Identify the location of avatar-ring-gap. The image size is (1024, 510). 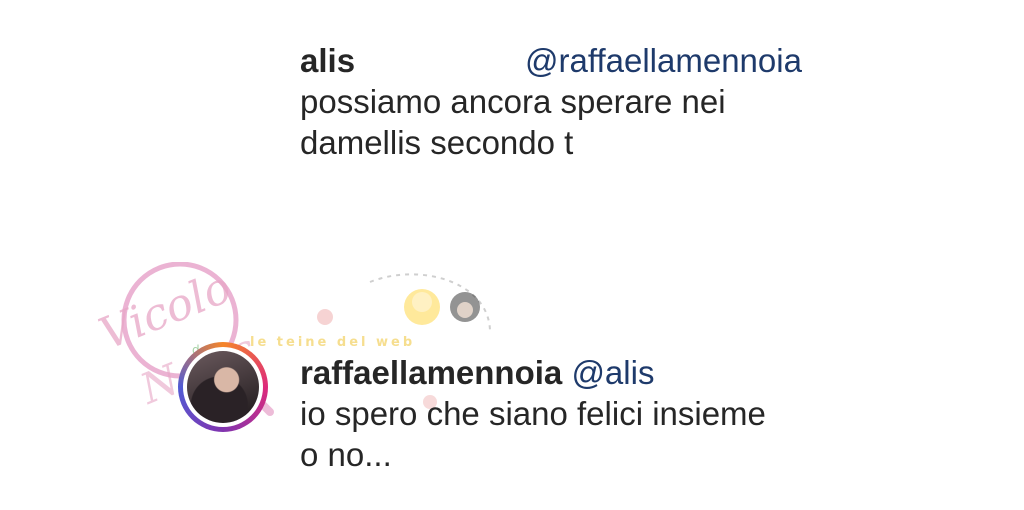
(223, 387).